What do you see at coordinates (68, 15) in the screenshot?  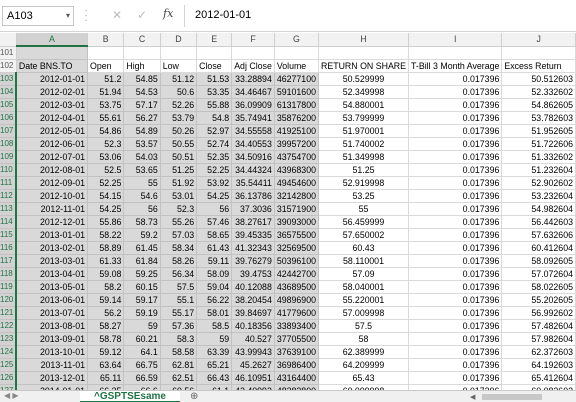 I see `name-box-dropdown-icon: ▾` at bounding box center [68, 15].